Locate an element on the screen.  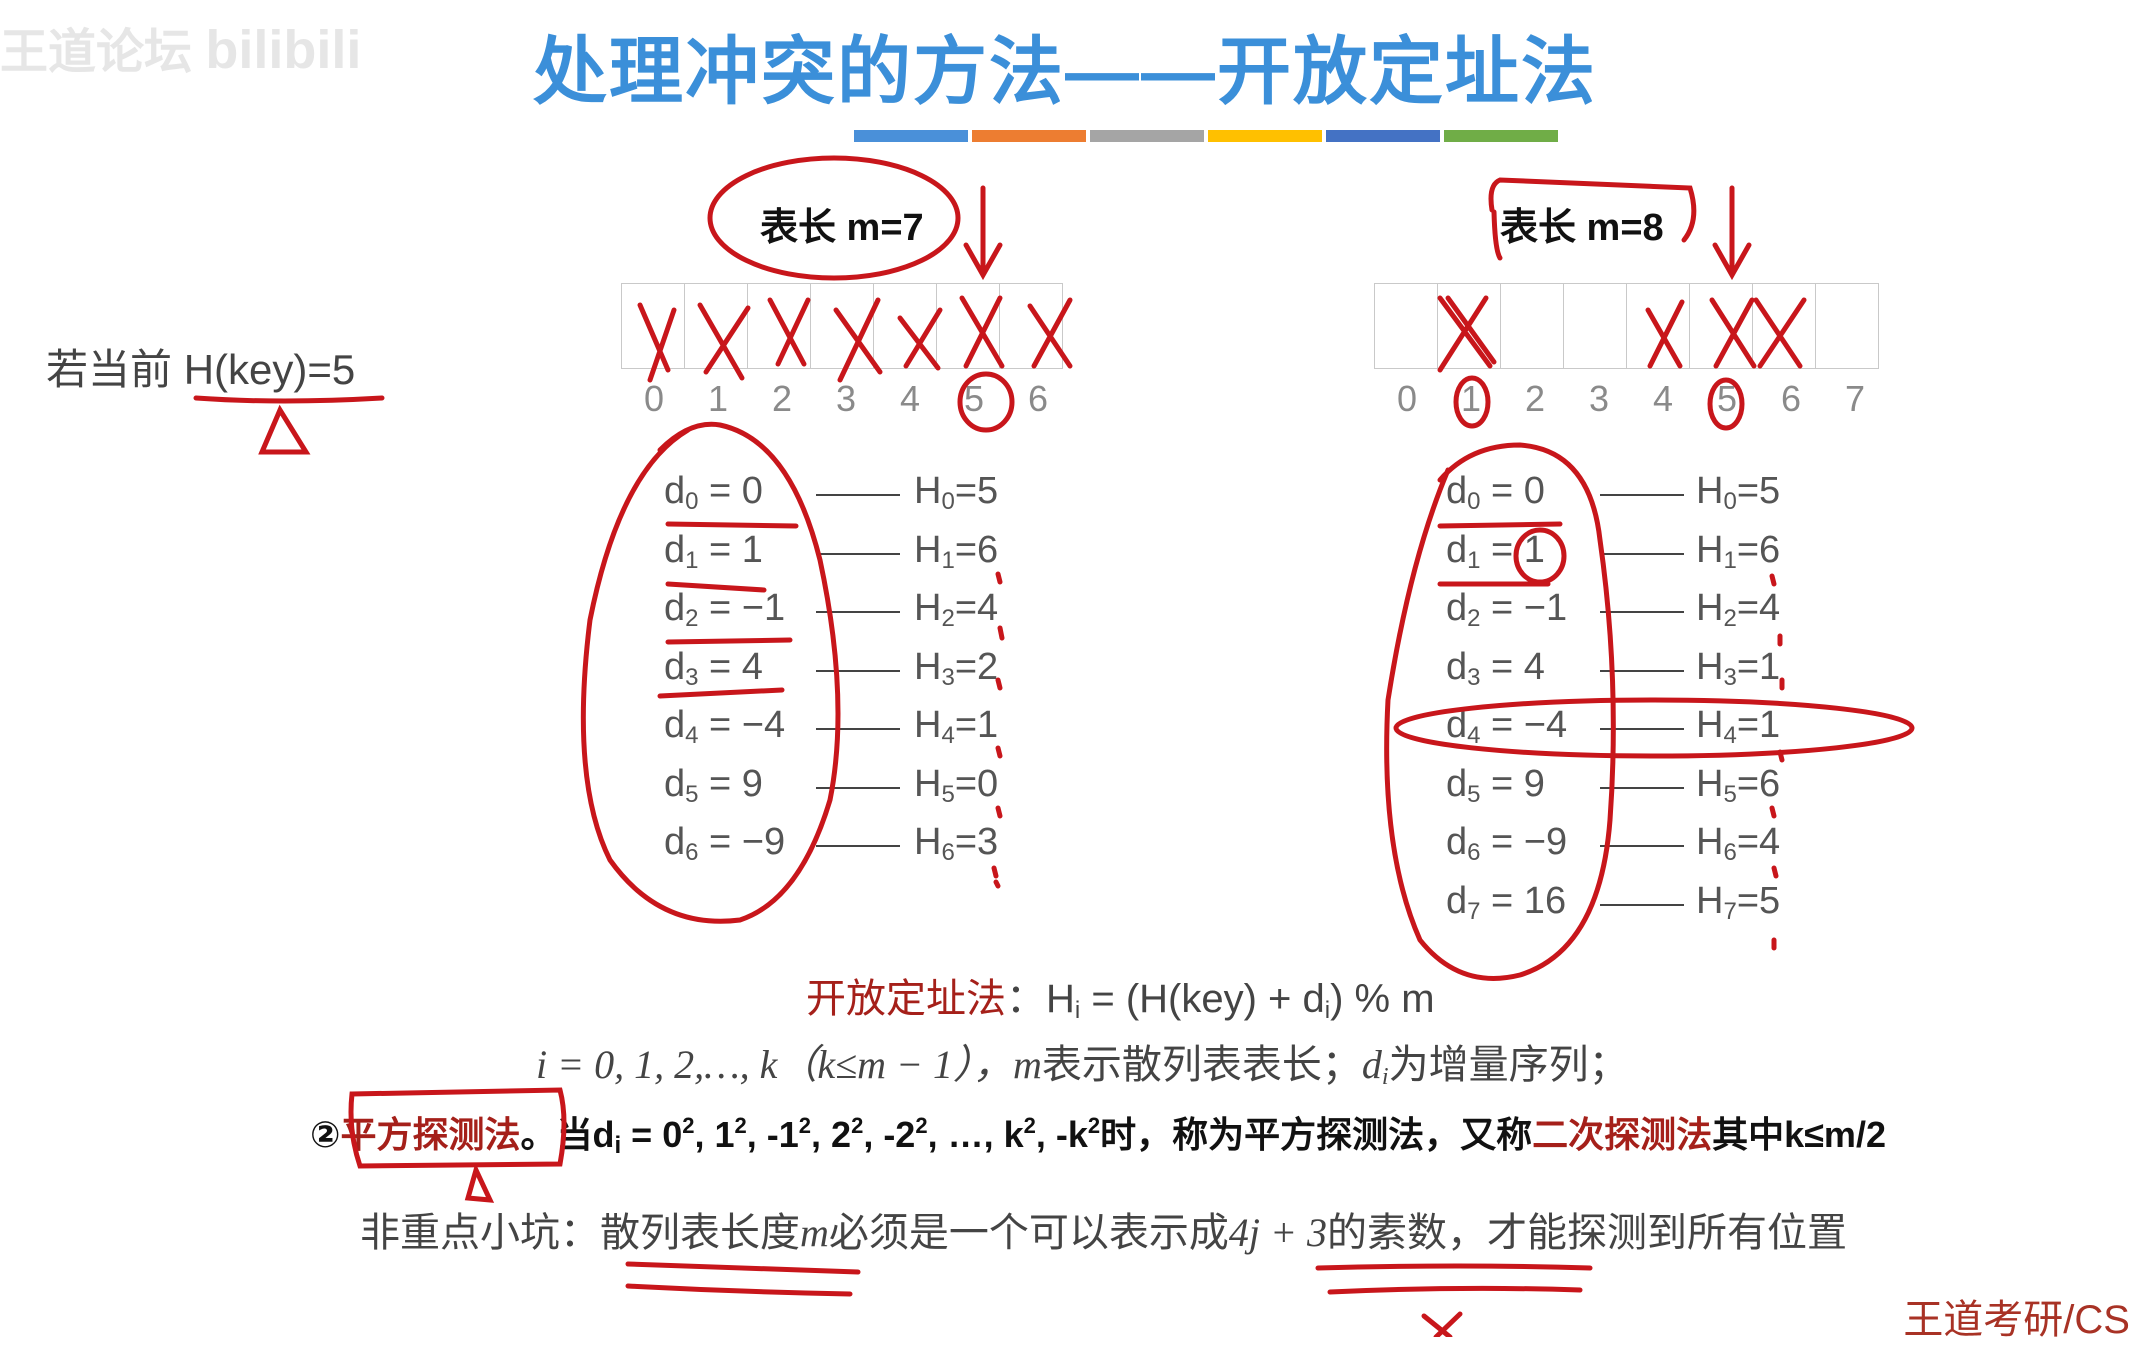
hash-sub: 1 is located at coordinates (948, 560).